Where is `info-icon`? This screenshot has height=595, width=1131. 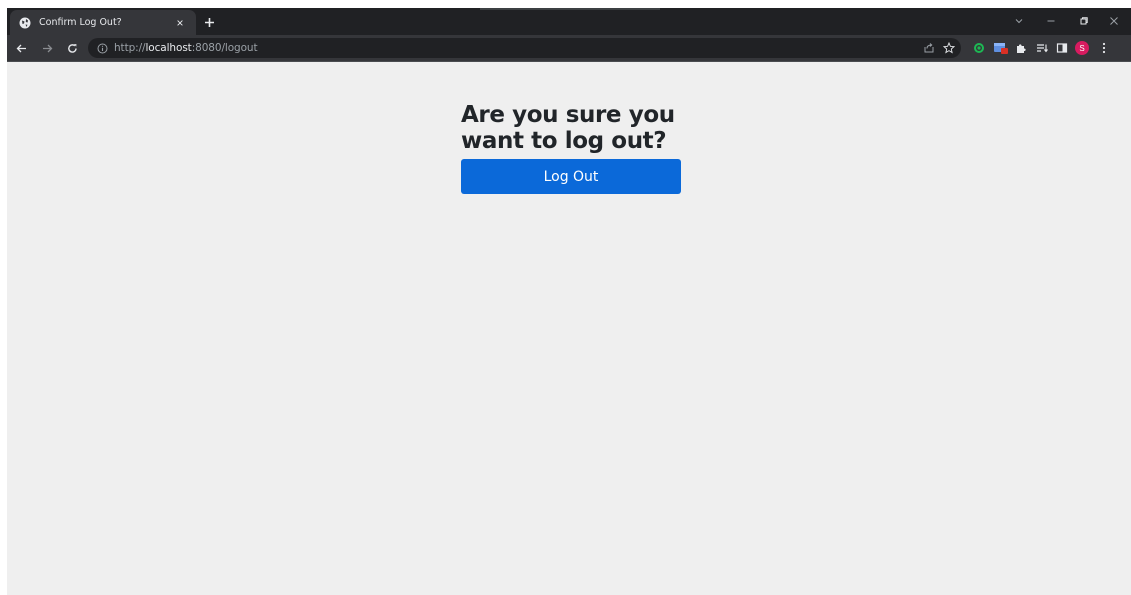 info-icon is located at coordinates (102, 48).